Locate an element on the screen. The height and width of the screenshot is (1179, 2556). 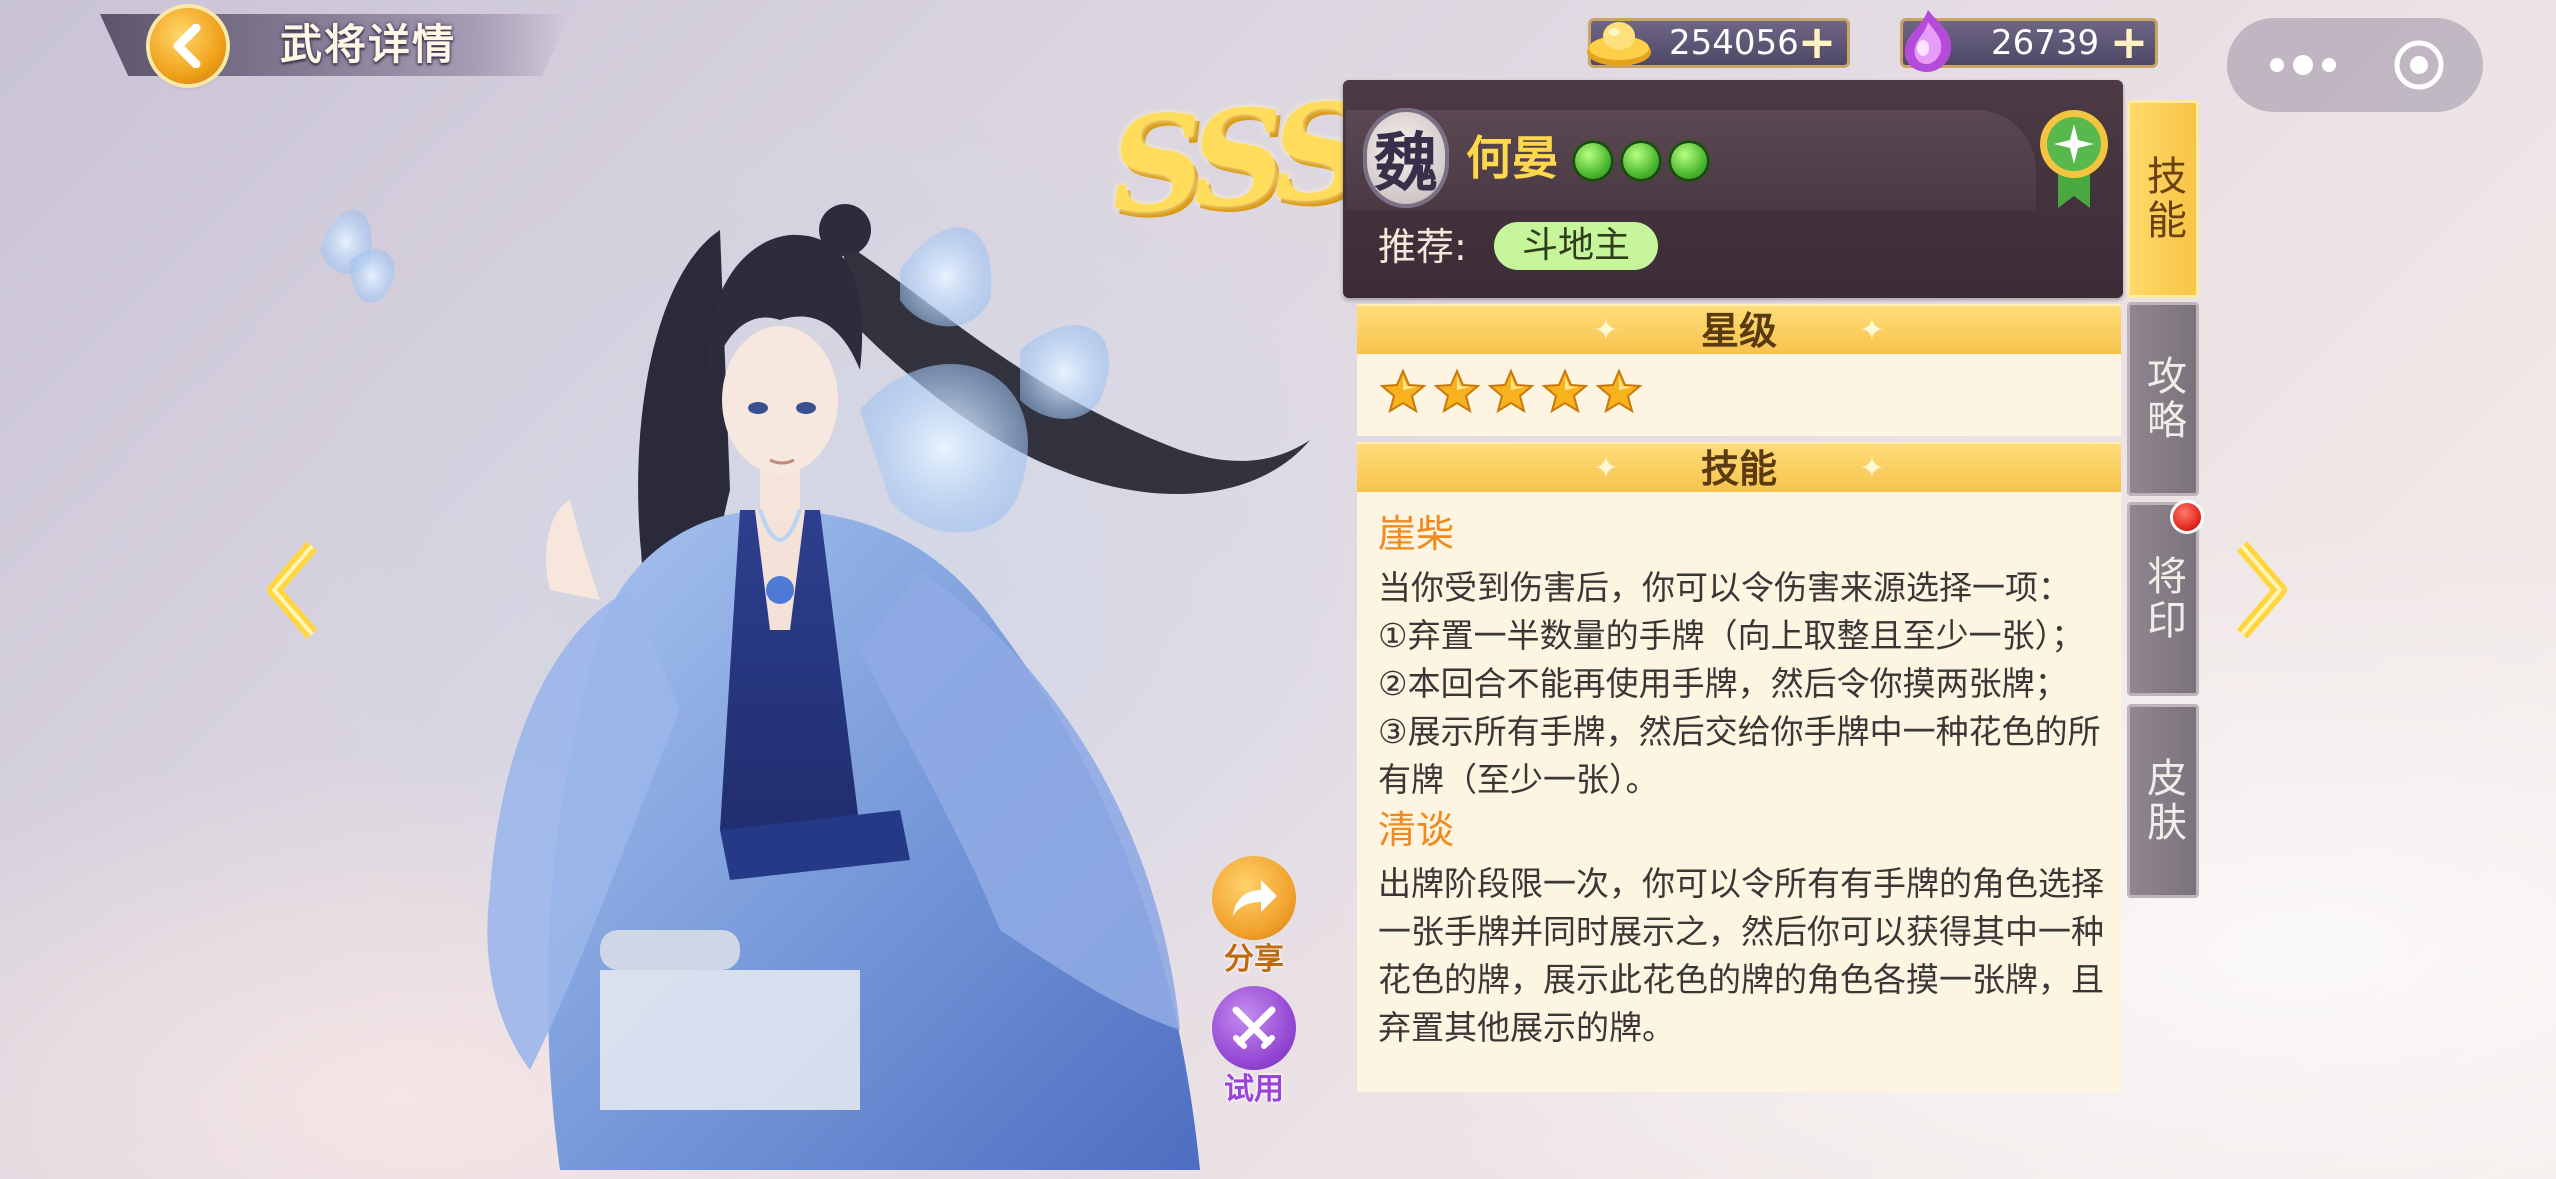
add-gem-button: + is located at coordinates (2129, 42).